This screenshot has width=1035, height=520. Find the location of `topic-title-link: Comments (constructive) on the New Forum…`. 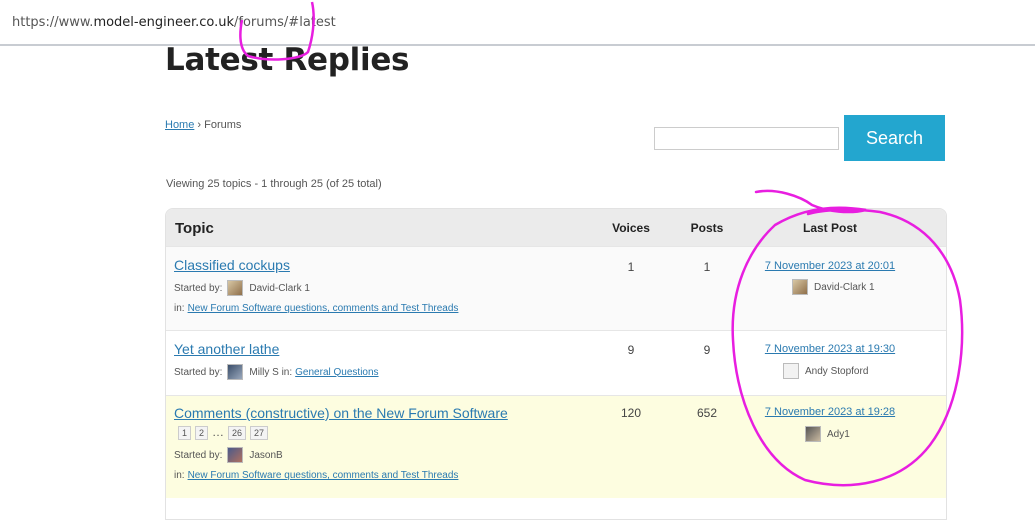

topic-title-link: Comments (constructive) on the New Forum… is located at coordinates (341, 413).